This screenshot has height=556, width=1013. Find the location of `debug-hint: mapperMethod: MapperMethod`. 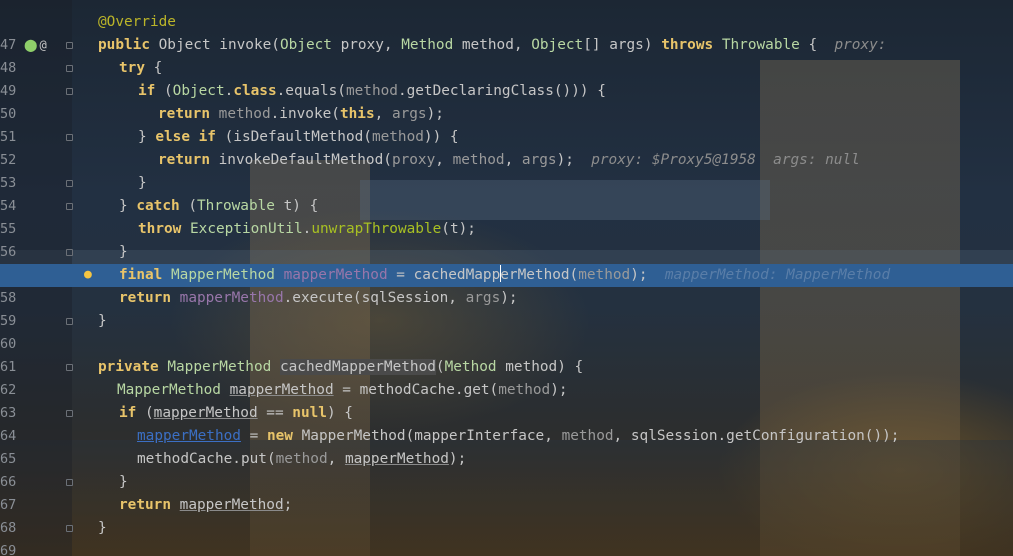

debug-hint: mapperMethod: MapperMethod is located at coordinates (777, 275).